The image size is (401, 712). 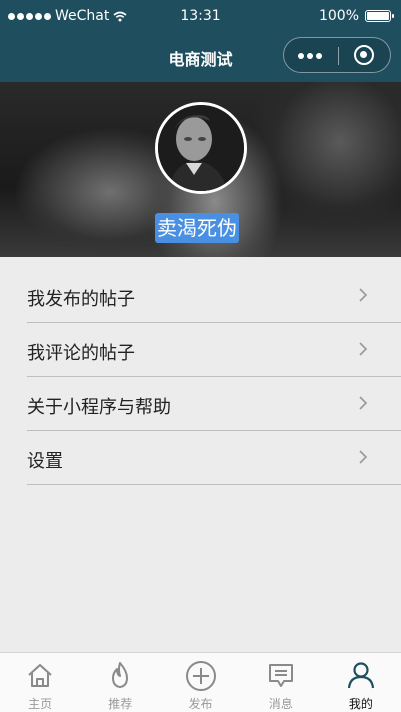 I want to click on mini-program-capsule, so click(x=337, y=55).